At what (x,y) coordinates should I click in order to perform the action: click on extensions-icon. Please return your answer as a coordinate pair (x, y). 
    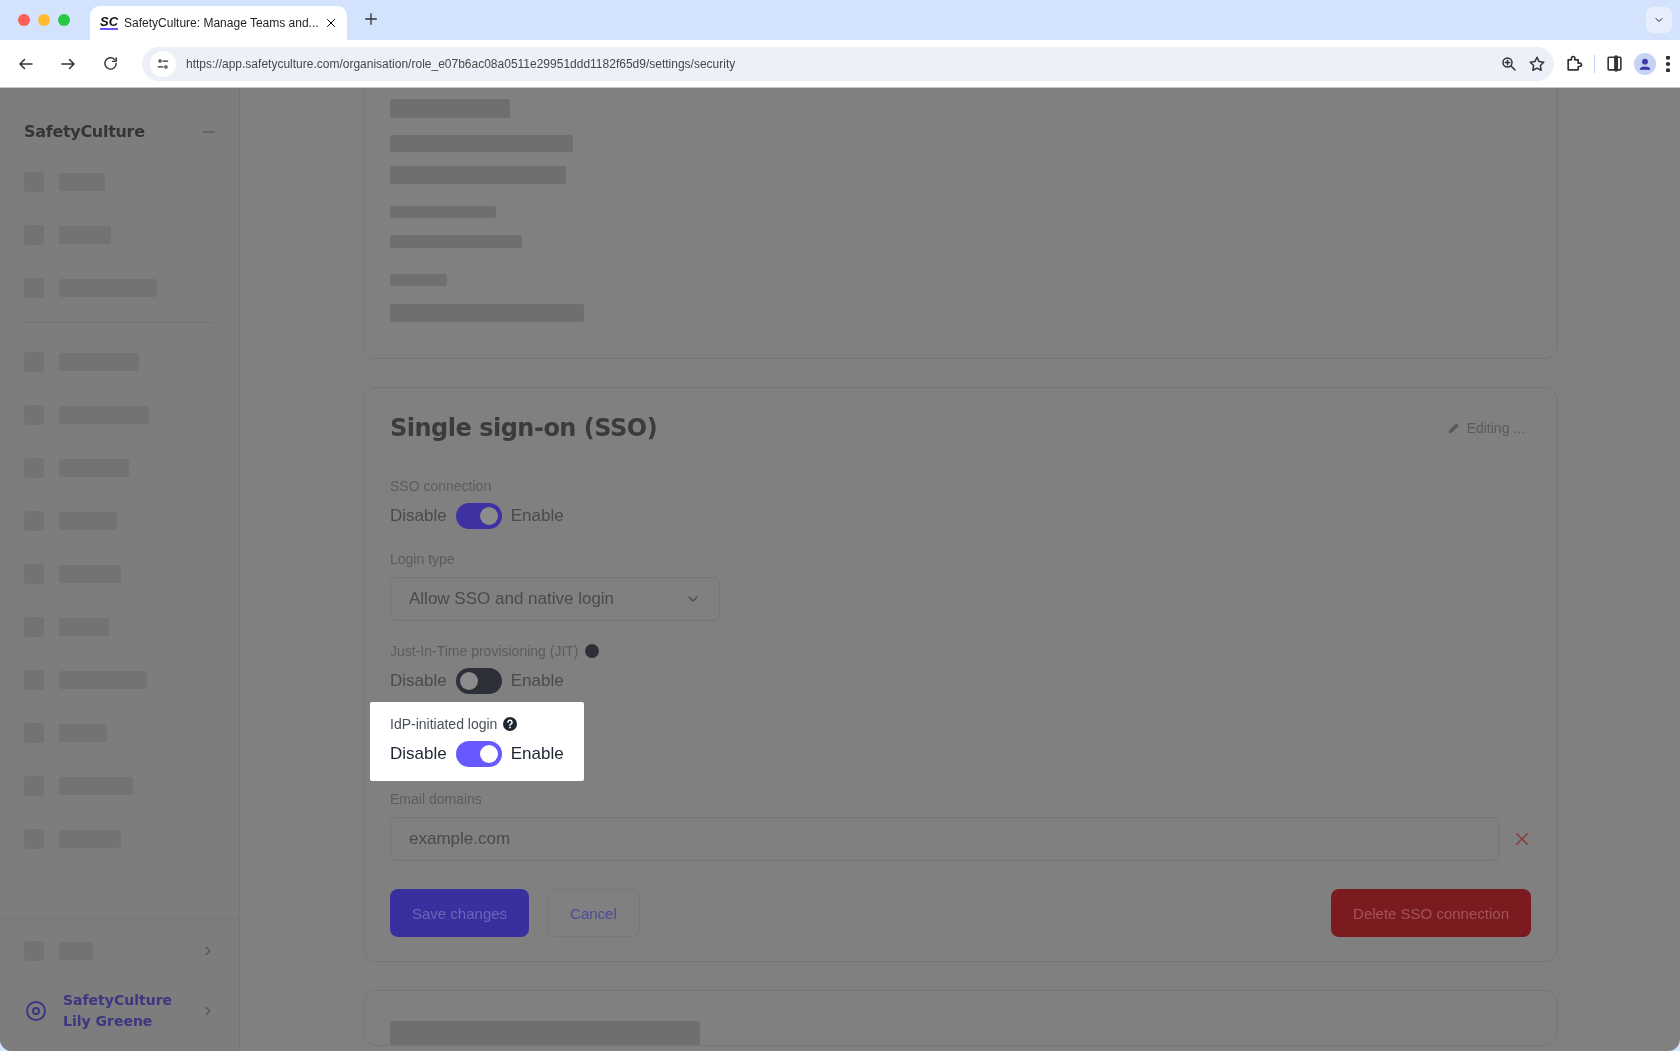
    Looking at the image, I should click on (1574, 63).